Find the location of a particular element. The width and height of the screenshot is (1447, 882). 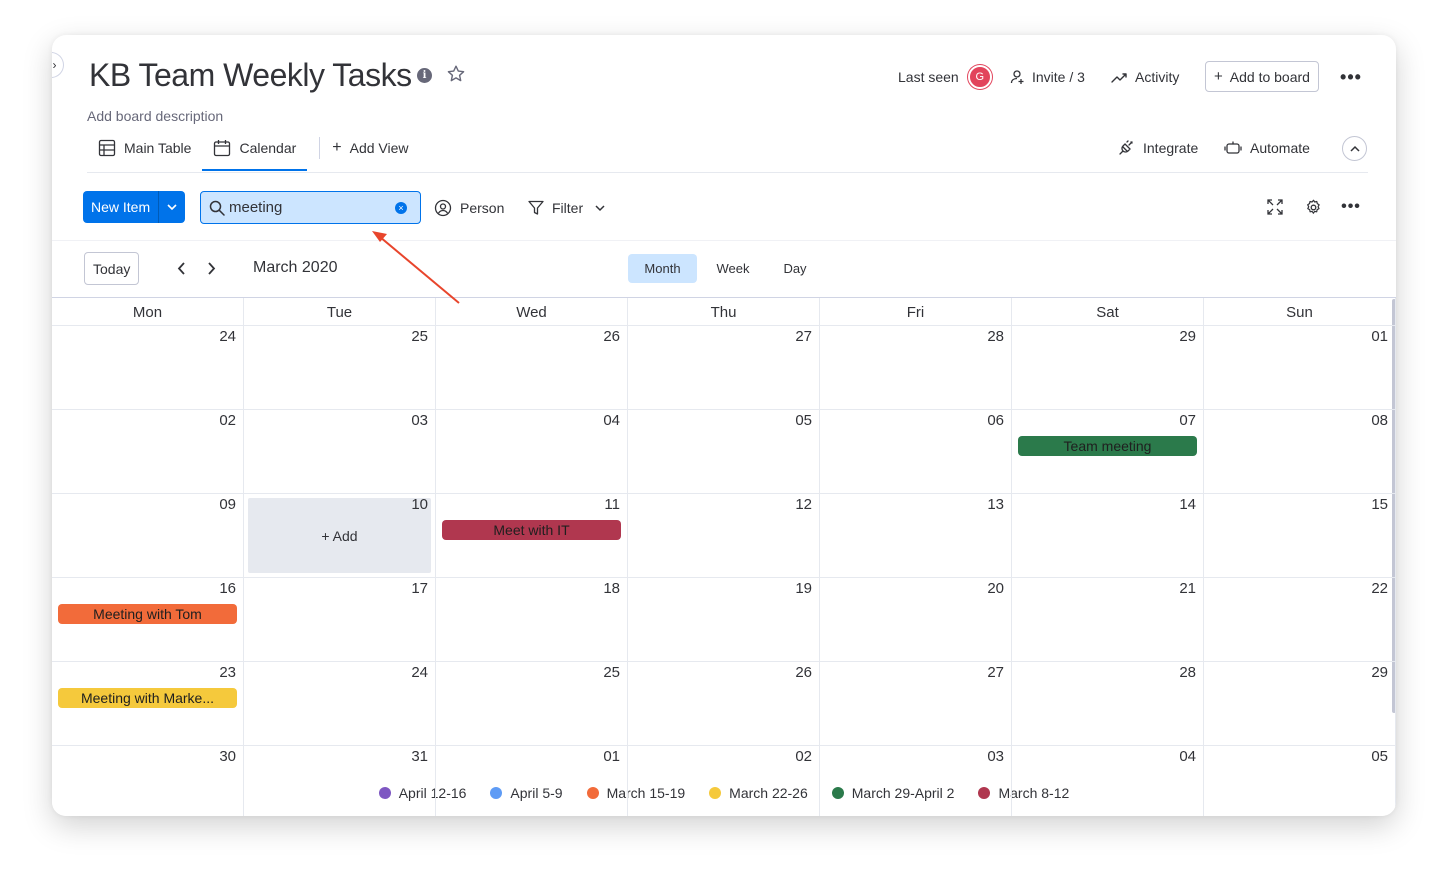

day-cell: 21 is located at coordinates (1108, 620).